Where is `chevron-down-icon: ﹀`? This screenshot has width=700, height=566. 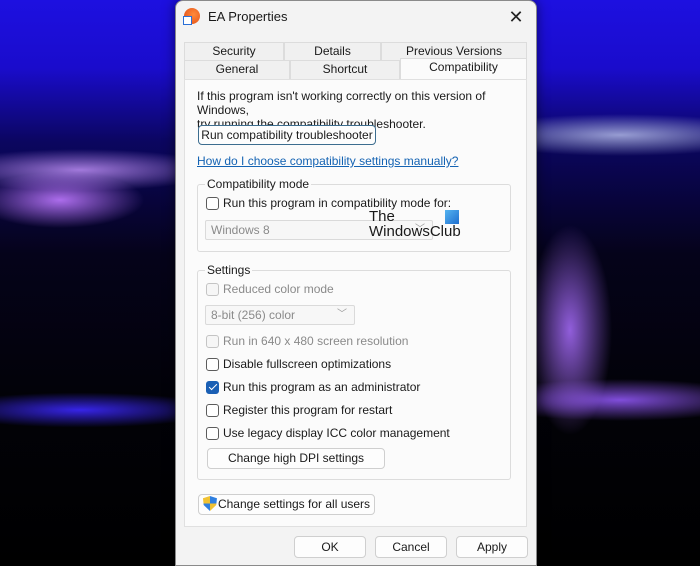 chevron-down-icon: ﹀ is located at coordinates (342, 314).